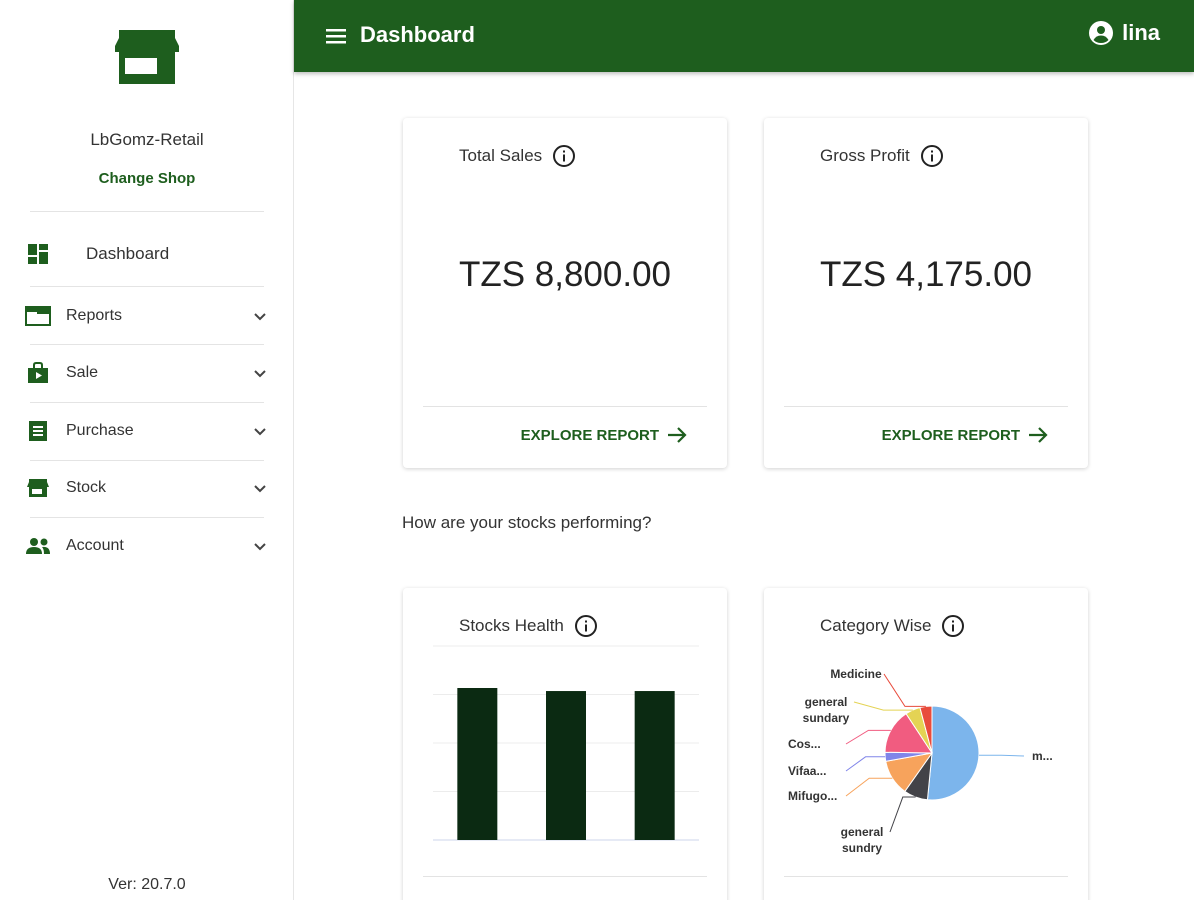  I want to click on pie-label: general sundry, so click(862, 840).